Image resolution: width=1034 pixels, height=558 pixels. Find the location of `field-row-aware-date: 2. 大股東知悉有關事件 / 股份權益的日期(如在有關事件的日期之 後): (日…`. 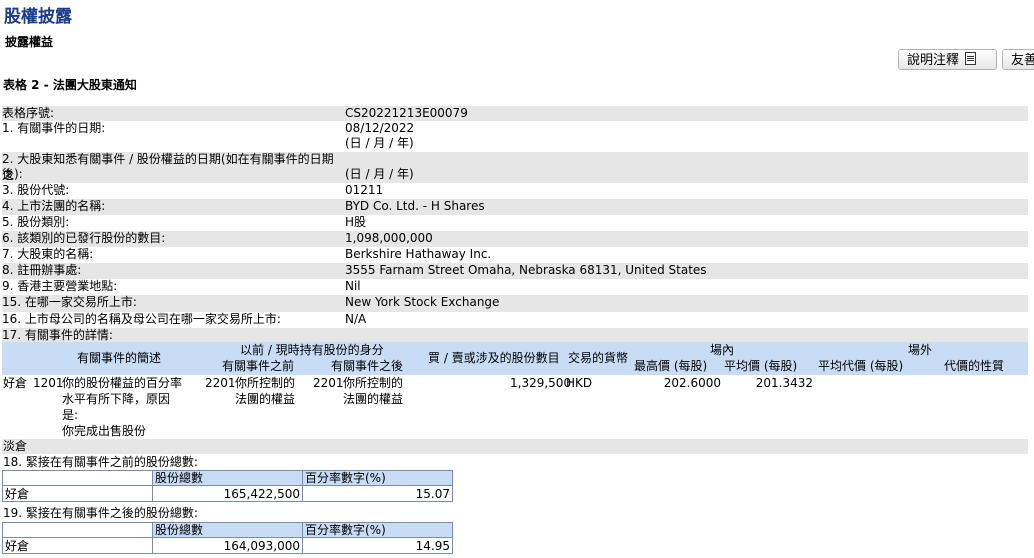

field-row-aware-date: 2. 大股東知悉有關事件 / 股份權益的日期(如在有關事件的日期之 後): (日… is located at coordinates (515, 167).